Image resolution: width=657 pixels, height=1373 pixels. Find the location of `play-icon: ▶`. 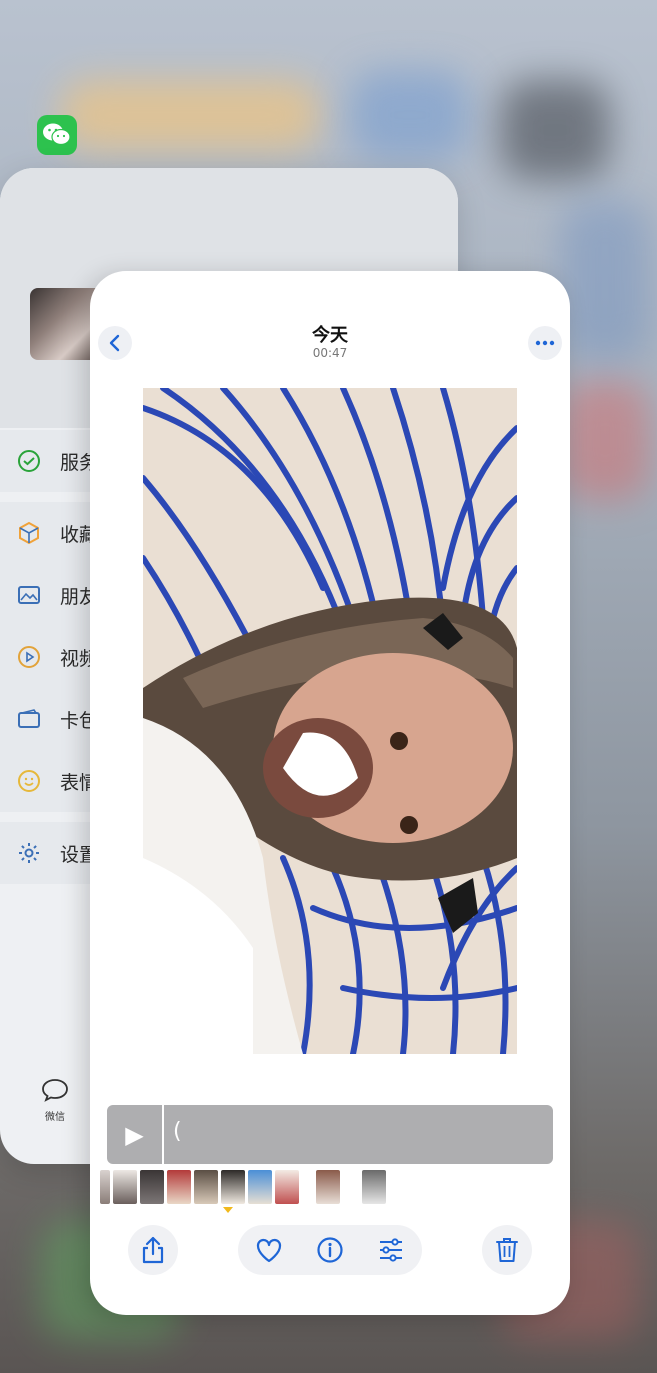

play-icon: ▶ is located at coordinates (134, 1134).